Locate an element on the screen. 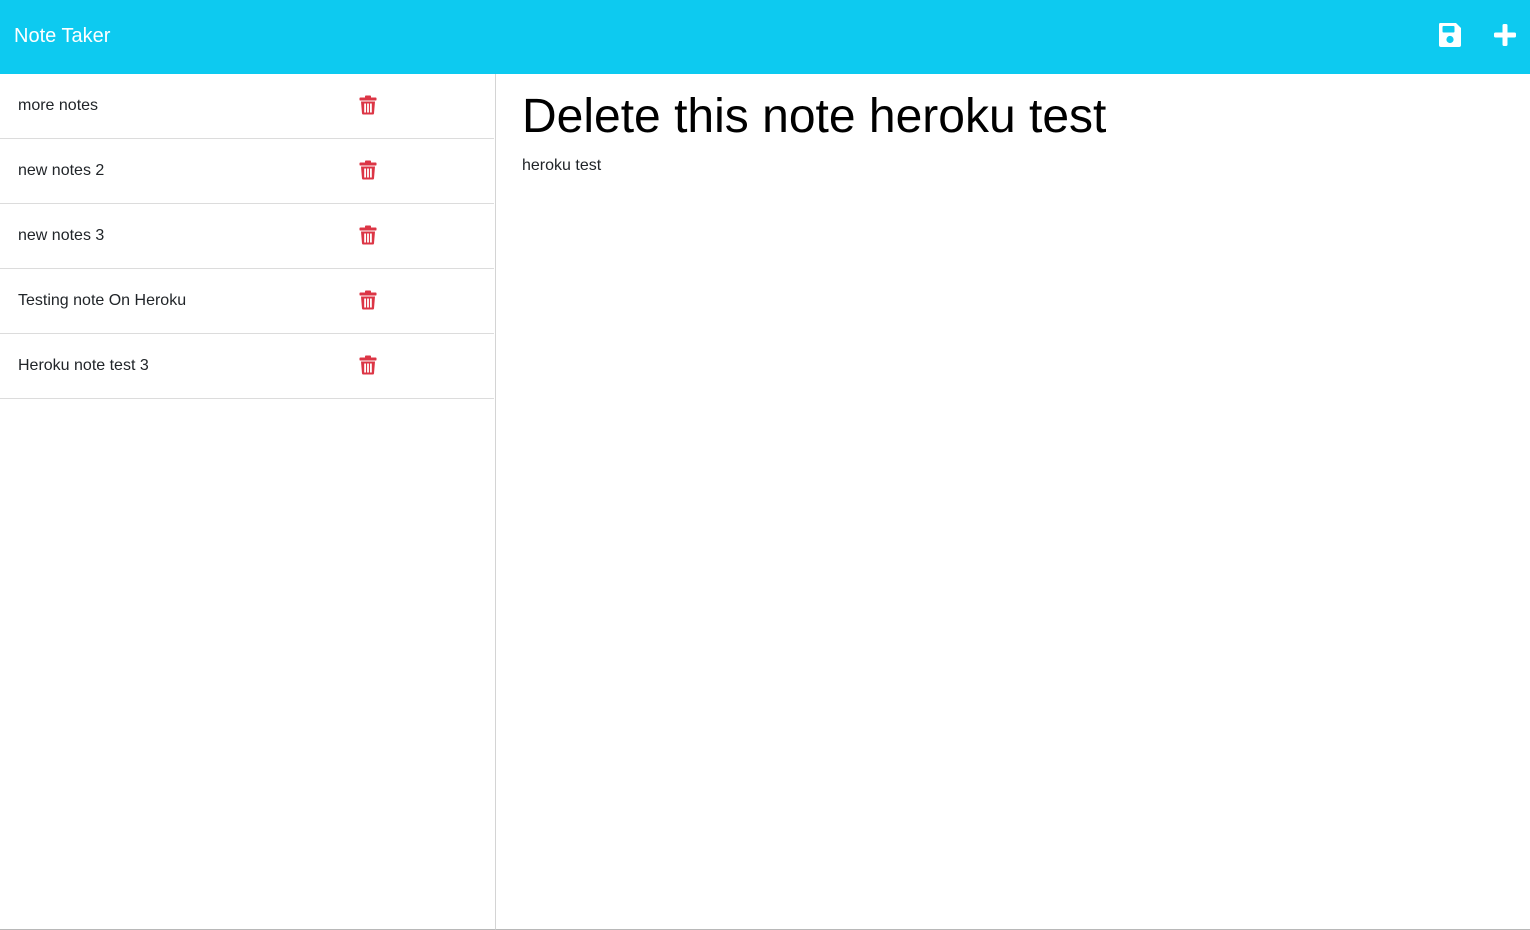 The height and width of the screenshot is (930, 1530). note-list-item: more notes is located at coordinates (247, 106).